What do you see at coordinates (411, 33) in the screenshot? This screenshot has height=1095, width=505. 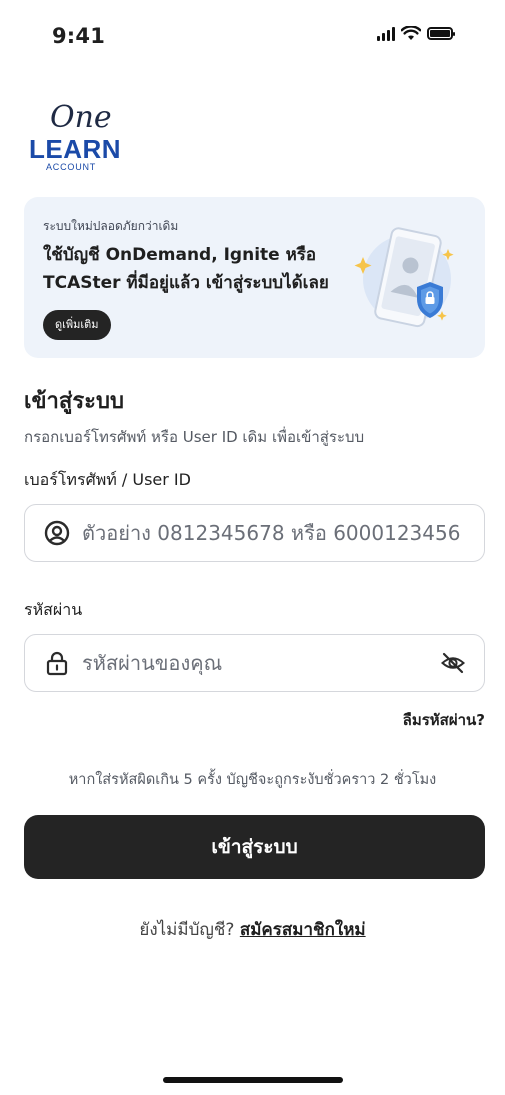 I see `wifi-icon` at bounding box center [411, 33].